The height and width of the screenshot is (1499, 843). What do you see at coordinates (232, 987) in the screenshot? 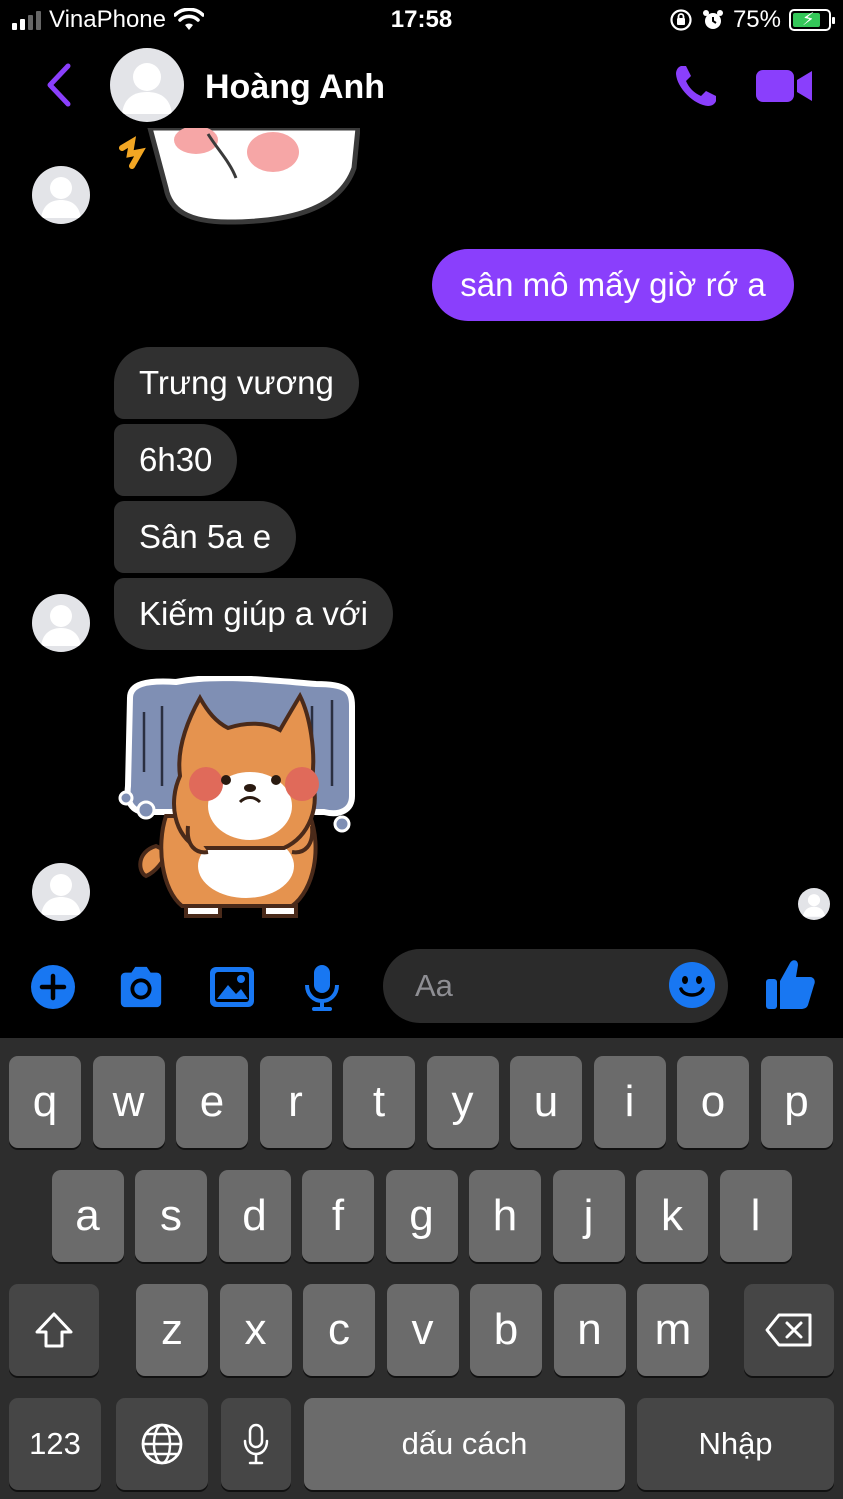
I see `image-icon` at bounding box center [232, 987].